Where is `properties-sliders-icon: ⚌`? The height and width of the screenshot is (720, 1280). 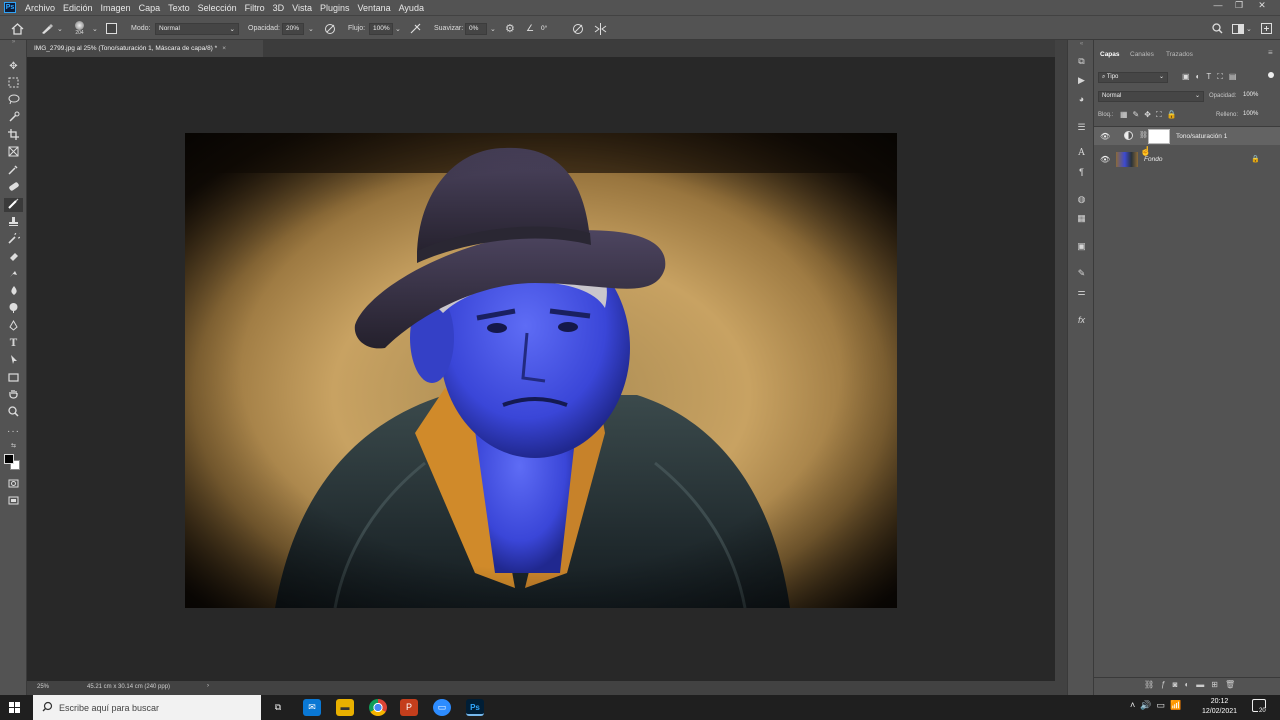 properties-sliders-icon: ⚌ is located at coordinates (1081, 292).